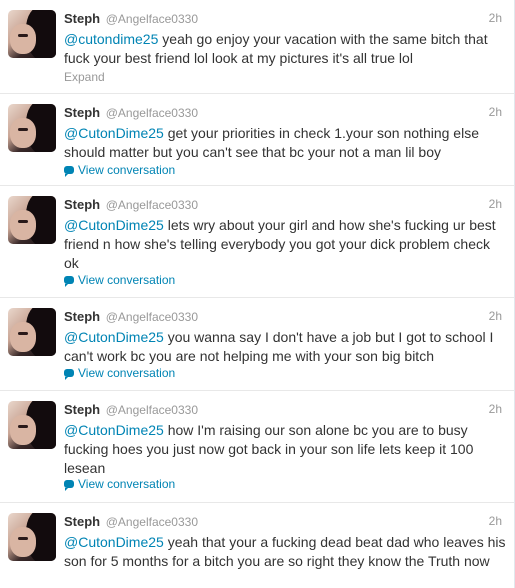 The height and width of the screenshot is (588, 515). What do you see at coordinates (84, 77) in the screenshot?
I see `expand-link: Expand` at bounding box center [84, 77].